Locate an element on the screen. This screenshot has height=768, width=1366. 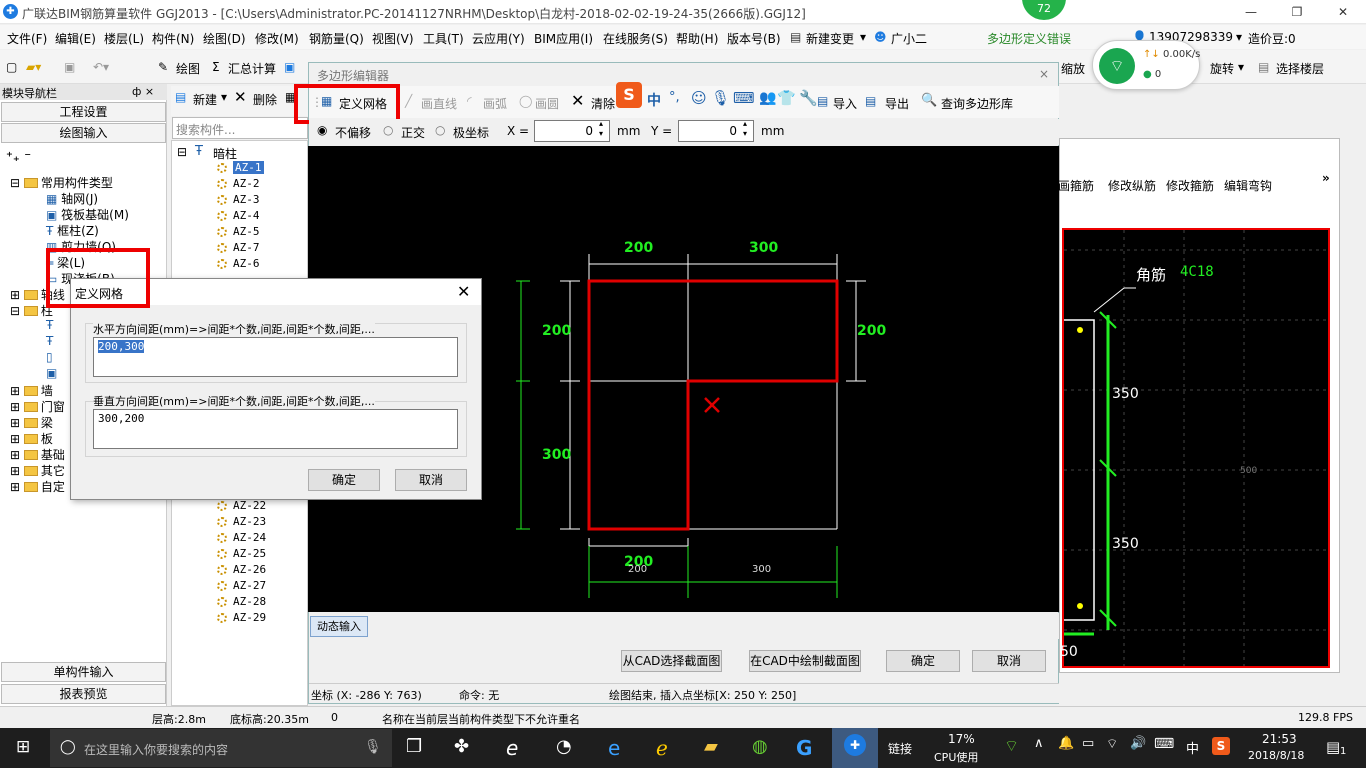
draw-button: 绘图 is located at coordinates (188, 68).